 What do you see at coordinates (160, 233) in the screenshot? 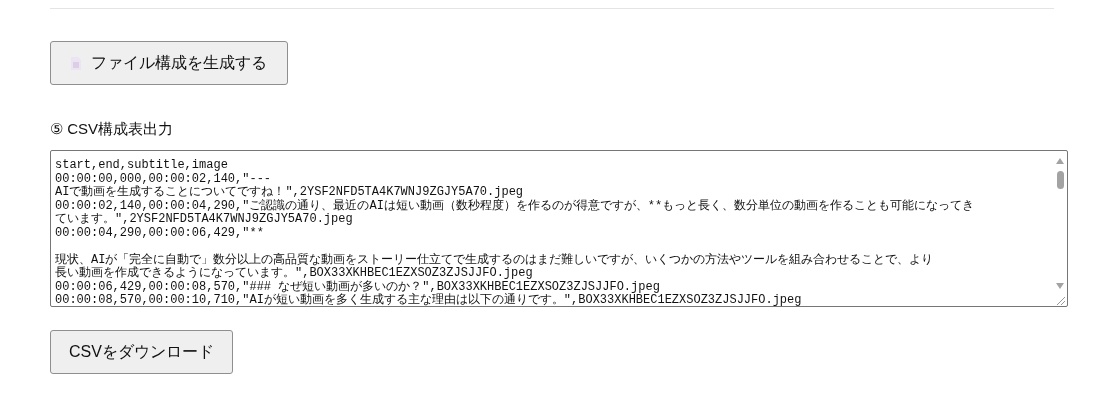
I see `csv-line: 00:00:04,290,00:00:06,429,"**` at bounding box center [160, 233].